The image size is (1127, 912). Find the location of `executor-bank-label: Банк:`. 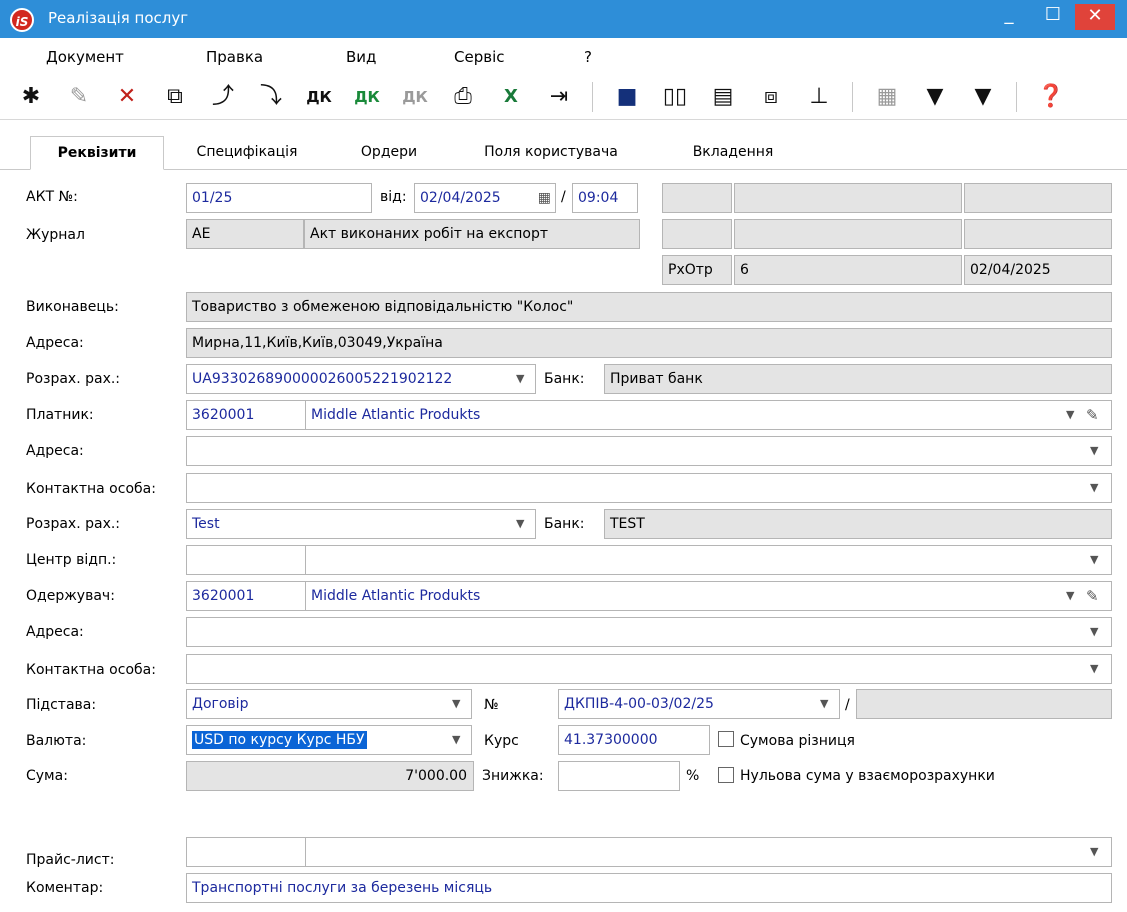

executor-bank-label: Банк: is located at coordinates (564, 379).